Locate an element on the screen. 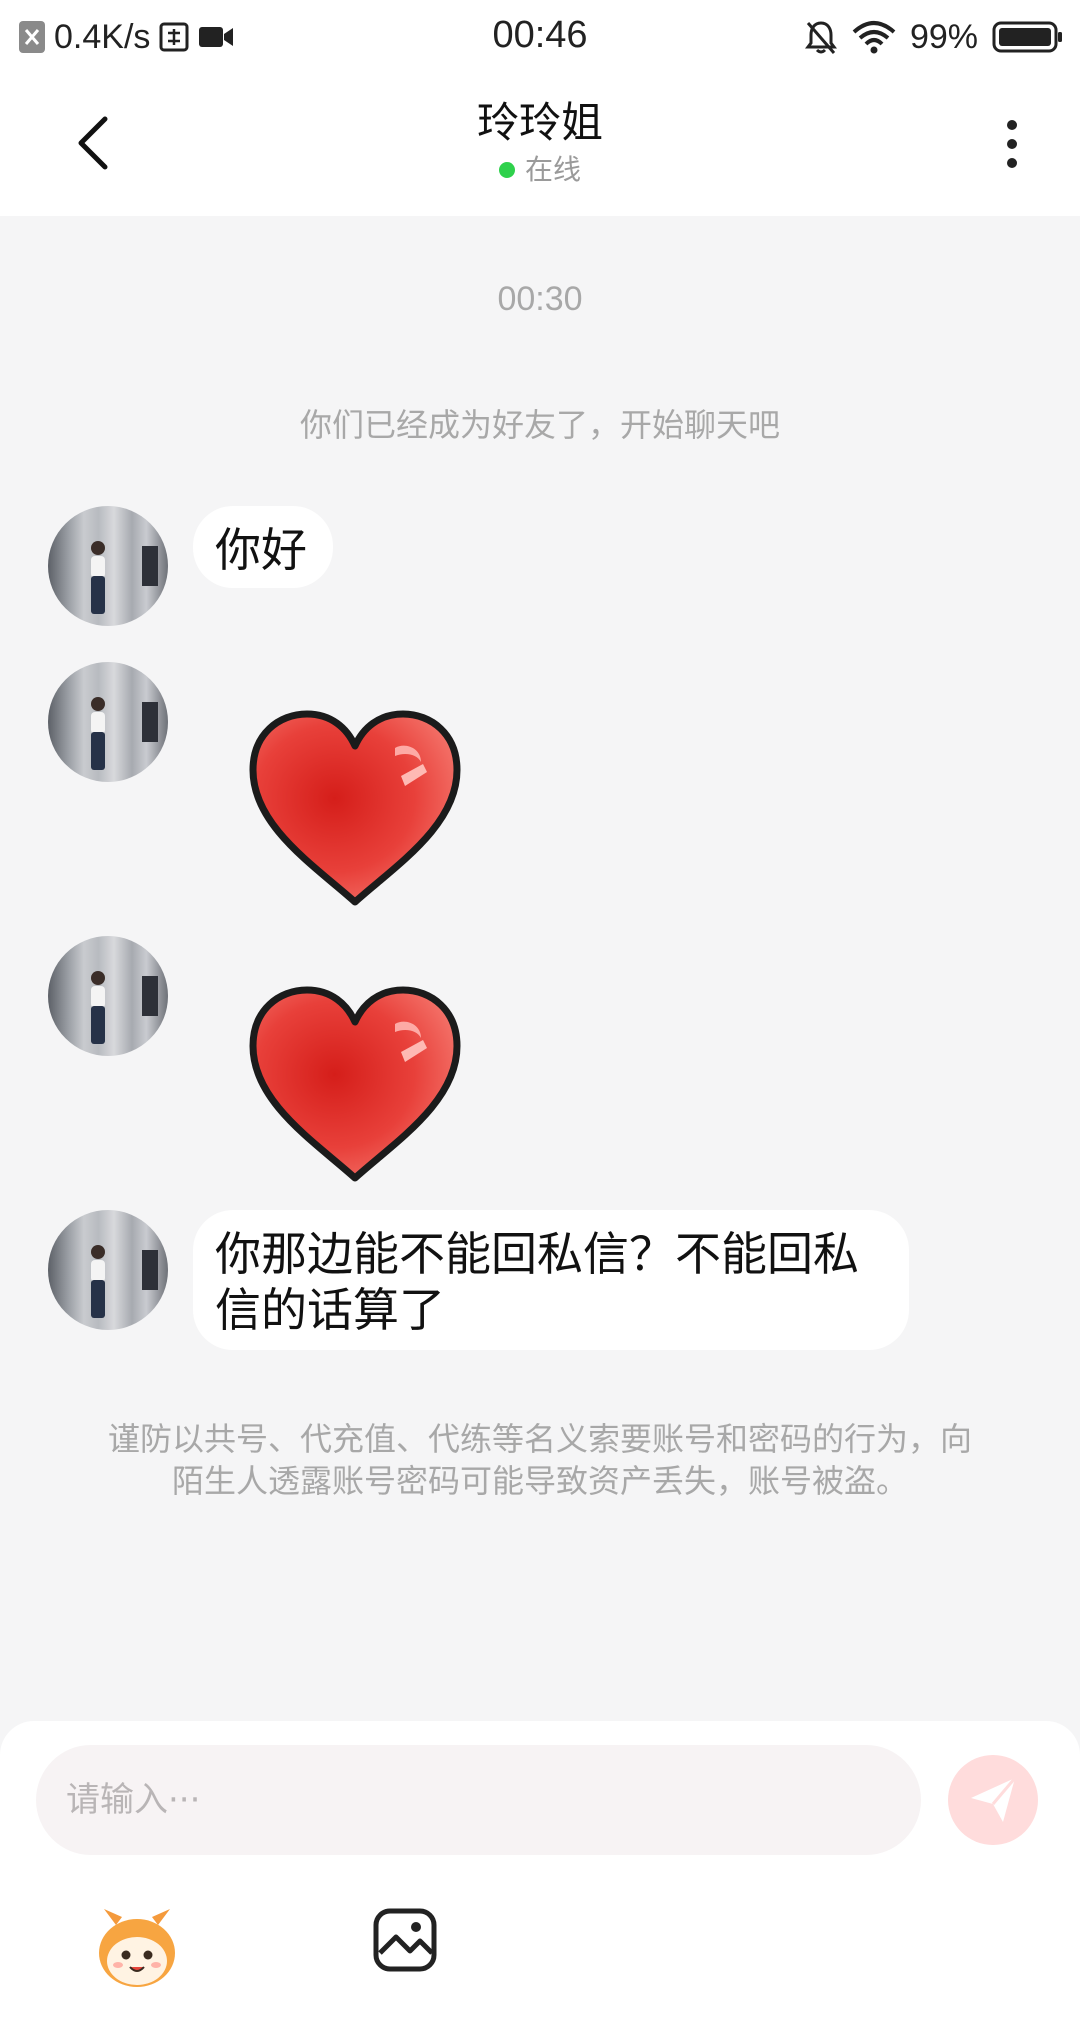 This screenshot has width=1080, height=2034. status-bar: 0.4K/s 00:46 99% is located at coordinates (540, 37).